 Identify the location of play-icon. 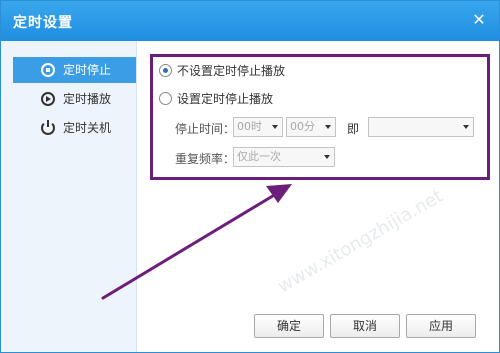
(48, 99).